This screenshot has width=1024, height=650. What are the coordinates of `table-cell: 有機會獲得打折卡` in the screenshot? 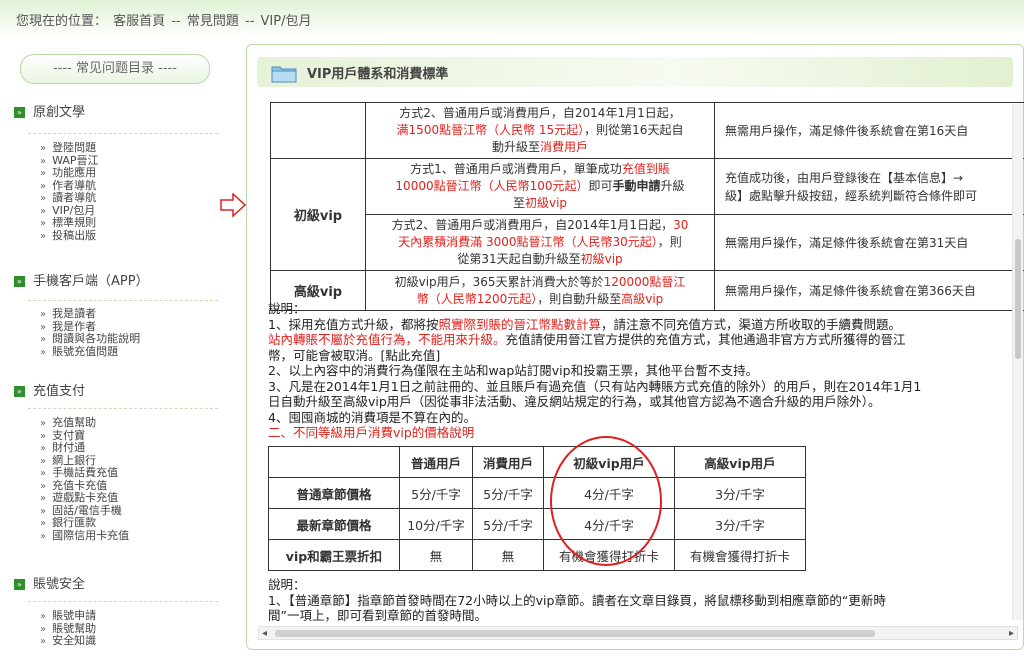 It's located at (740, 555).